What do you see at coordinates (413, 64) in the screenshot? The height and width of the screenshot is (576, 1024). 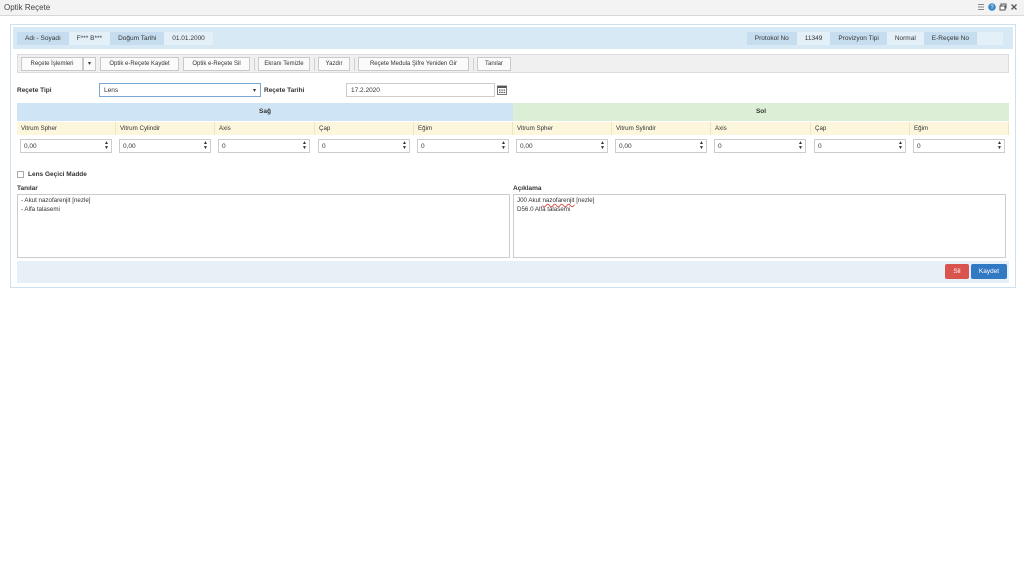 I see `medula-sifre-button: Reçete Medula Şifre Yeniden Gir` at bounding box center [413, 64].